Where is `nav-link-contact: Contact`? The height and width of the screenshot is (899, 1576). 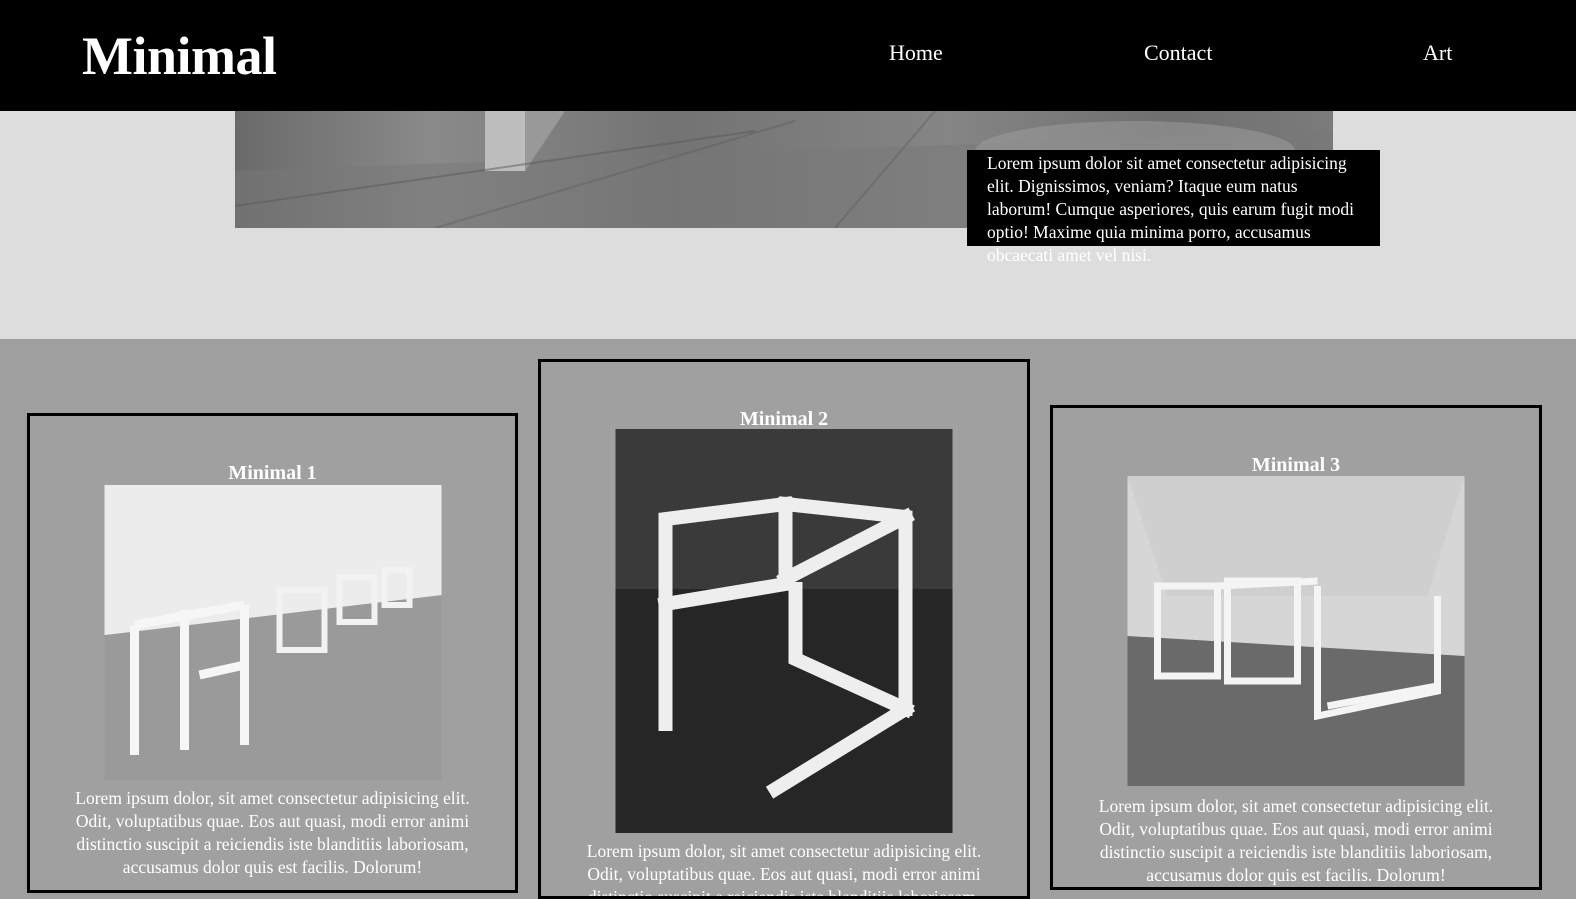 nav-link-contact: Contact is located at coordinates (1178, 53).